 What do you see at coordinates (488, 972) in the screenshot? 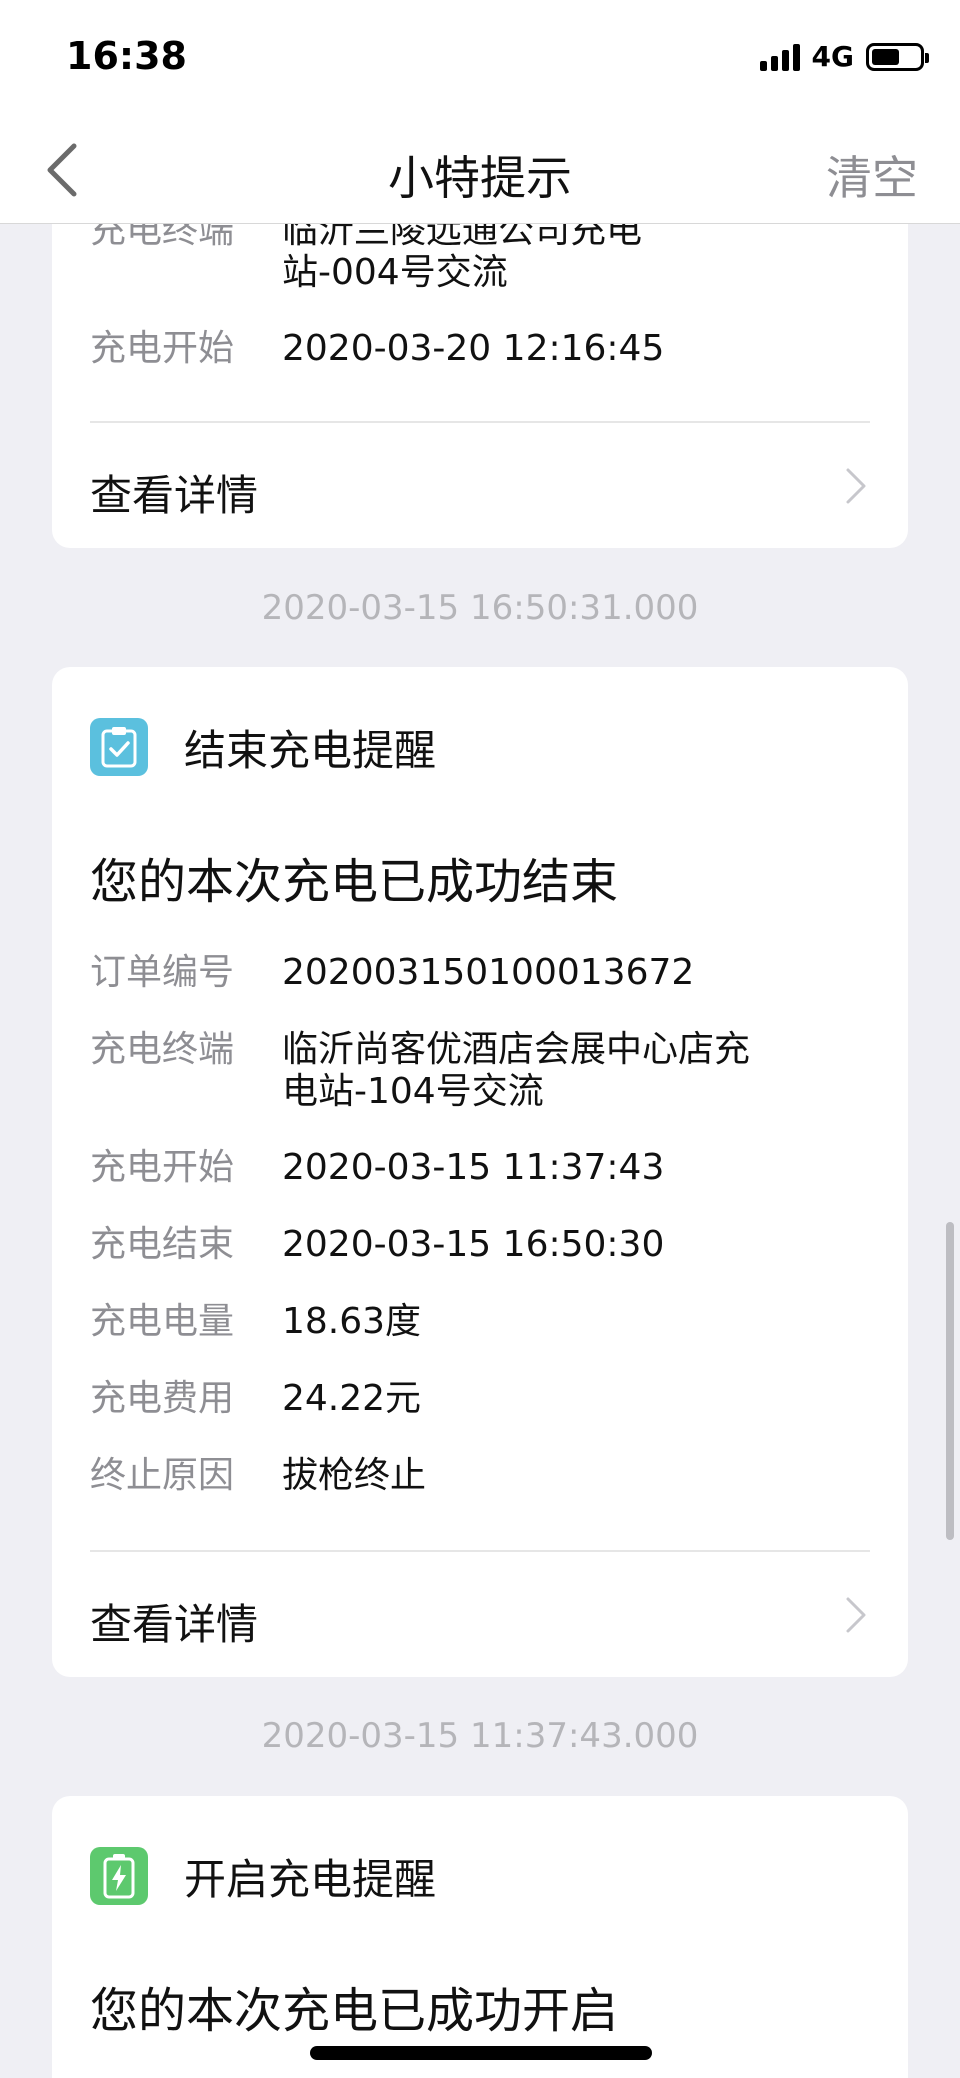
I see `row-value: 202003150100013672` at bounding box center [488, 972].